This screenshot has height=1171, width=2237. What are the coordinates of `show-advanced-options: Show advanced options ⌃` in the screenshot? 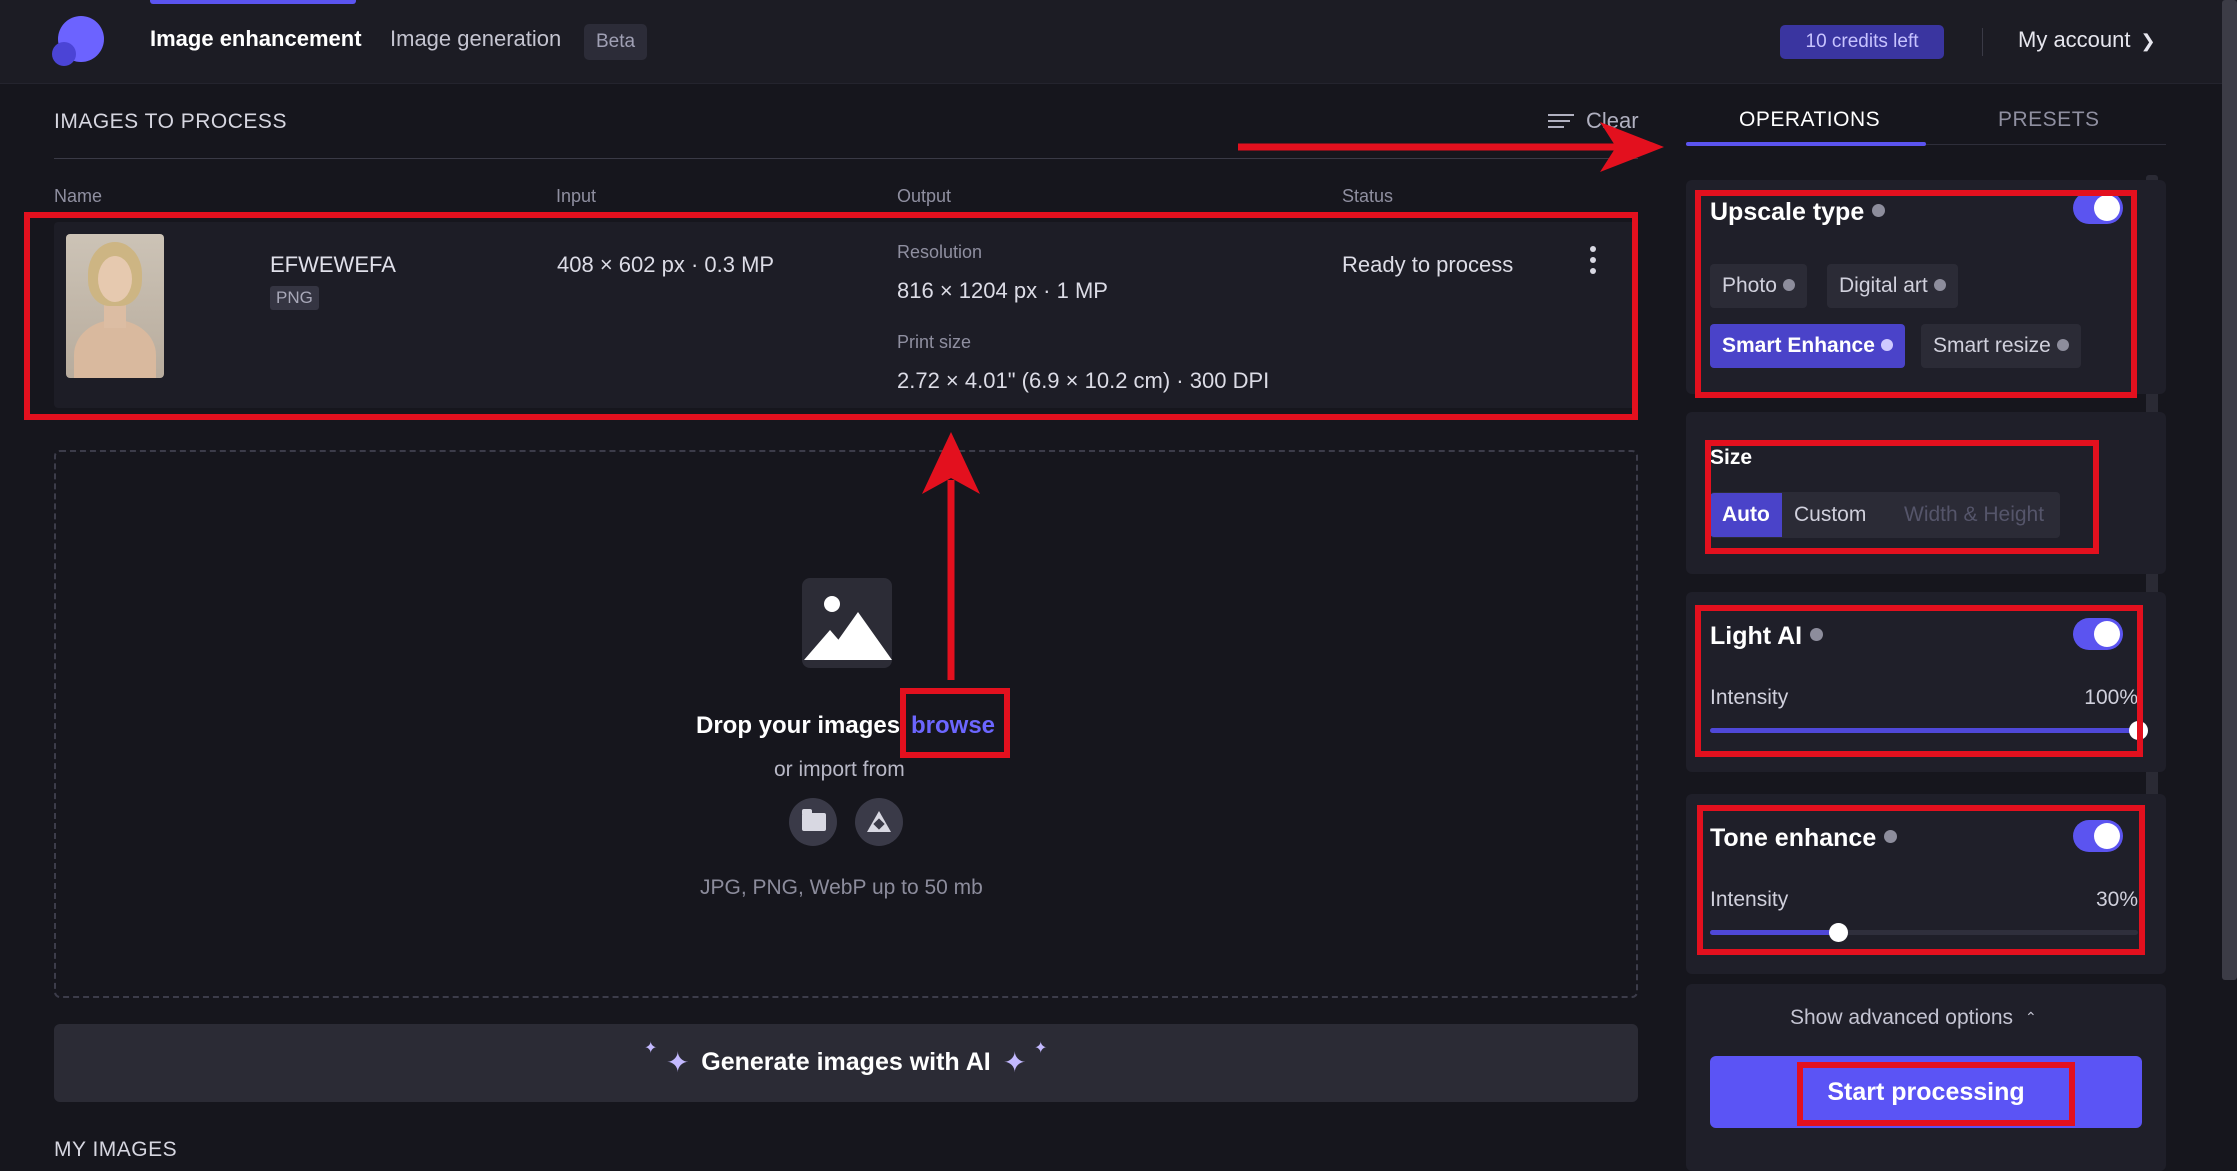 It's located at (1913, 1018).